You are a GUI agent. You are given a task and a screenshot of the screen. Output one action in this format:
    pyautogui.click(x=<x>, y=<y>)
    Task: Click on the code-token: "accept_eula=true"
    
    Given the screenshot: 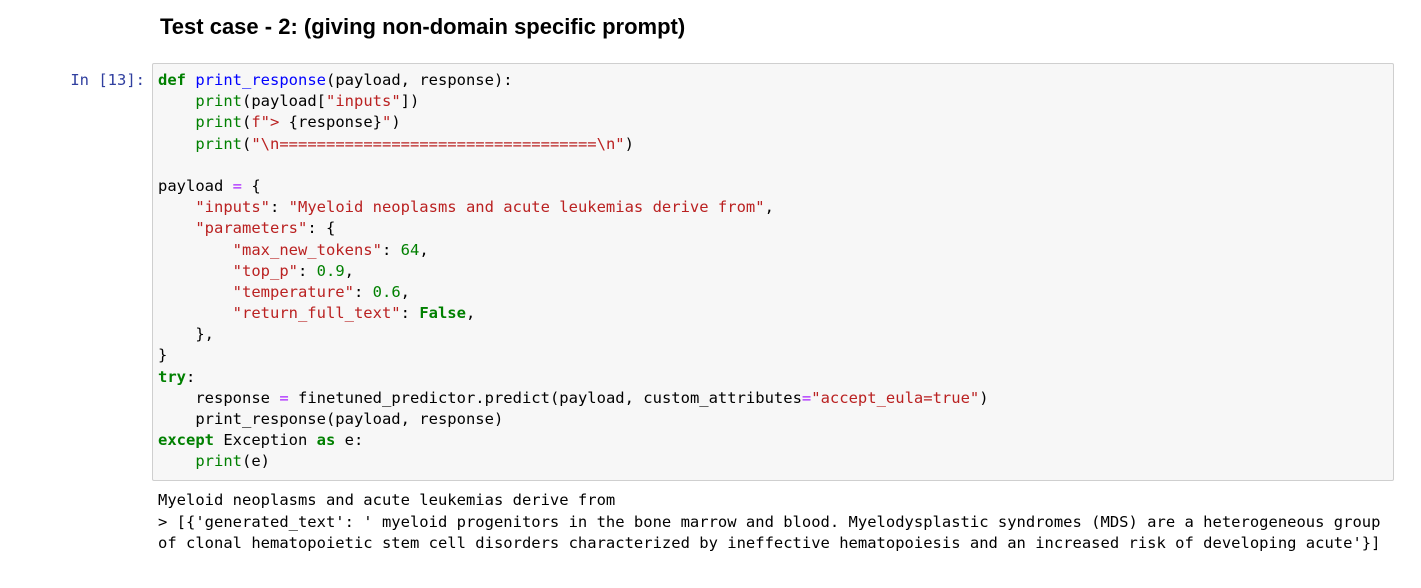 What is the action you would take?
    pyautogui.click(x=895, y=397)
    